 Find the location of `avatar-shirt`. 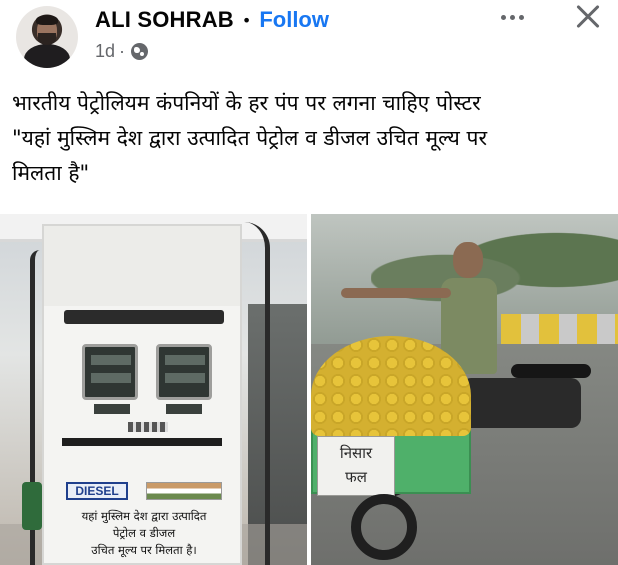

avatar-shirt is located at coordinates (47, 56).